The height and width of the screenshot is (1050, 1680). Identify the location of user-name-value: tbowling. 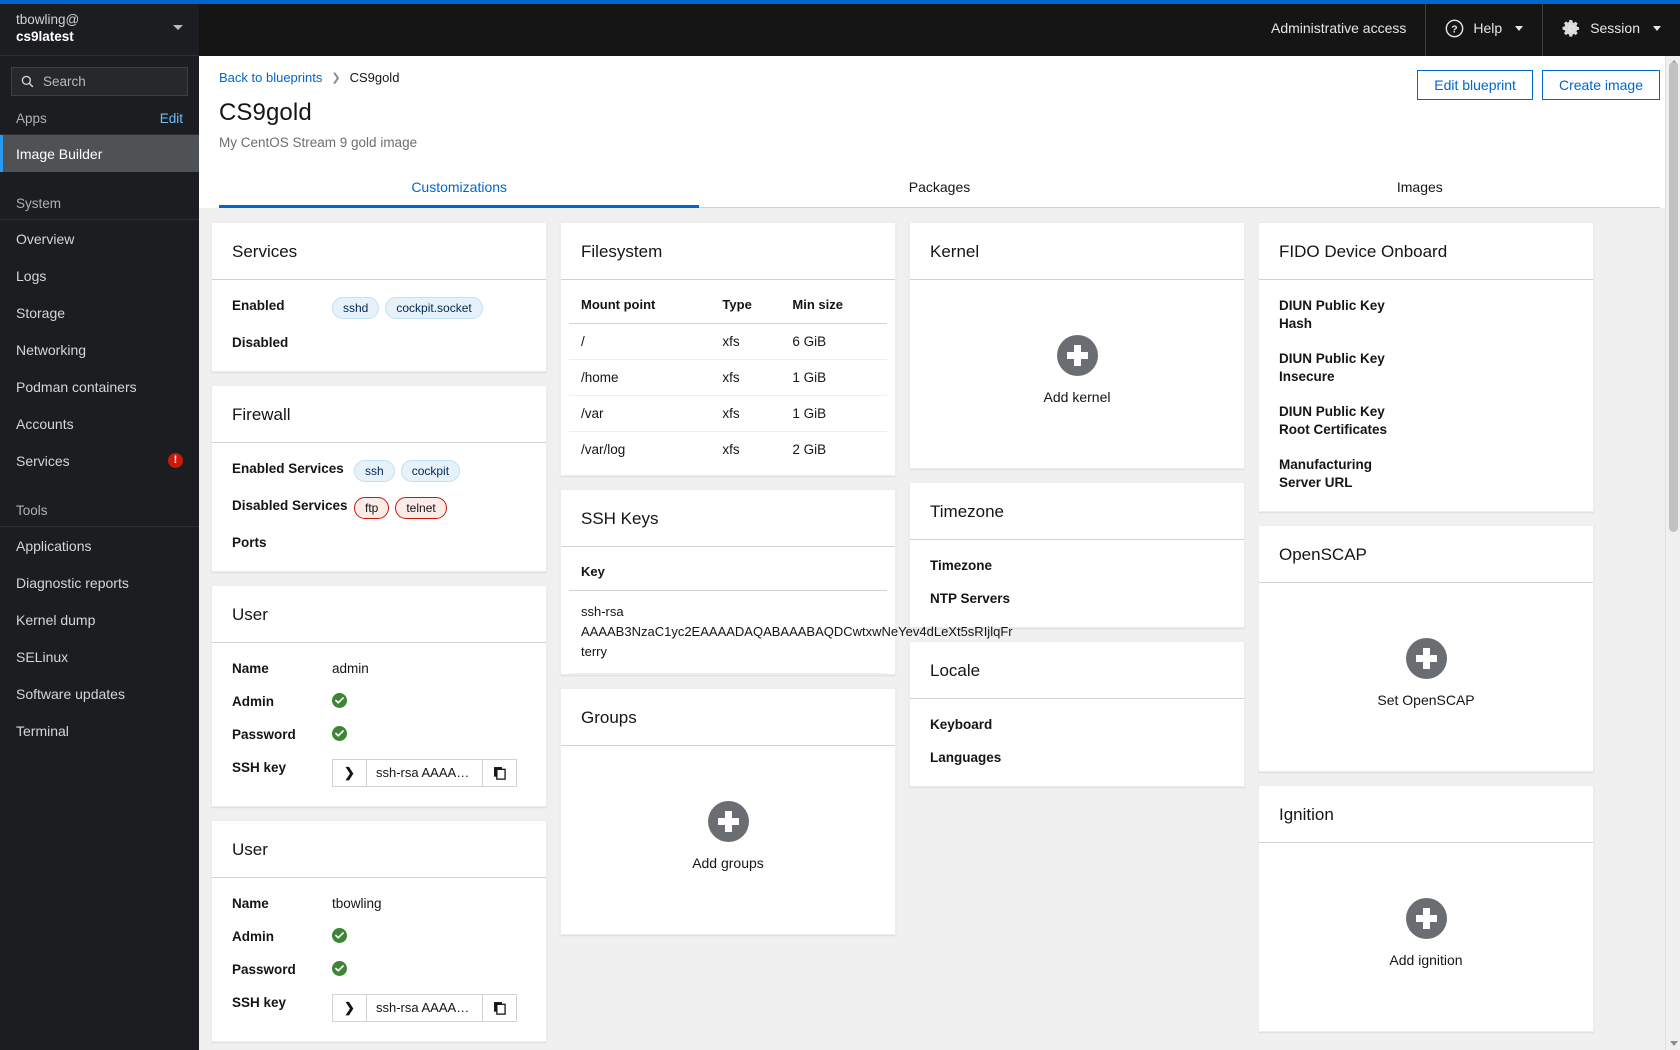
(357, 903).